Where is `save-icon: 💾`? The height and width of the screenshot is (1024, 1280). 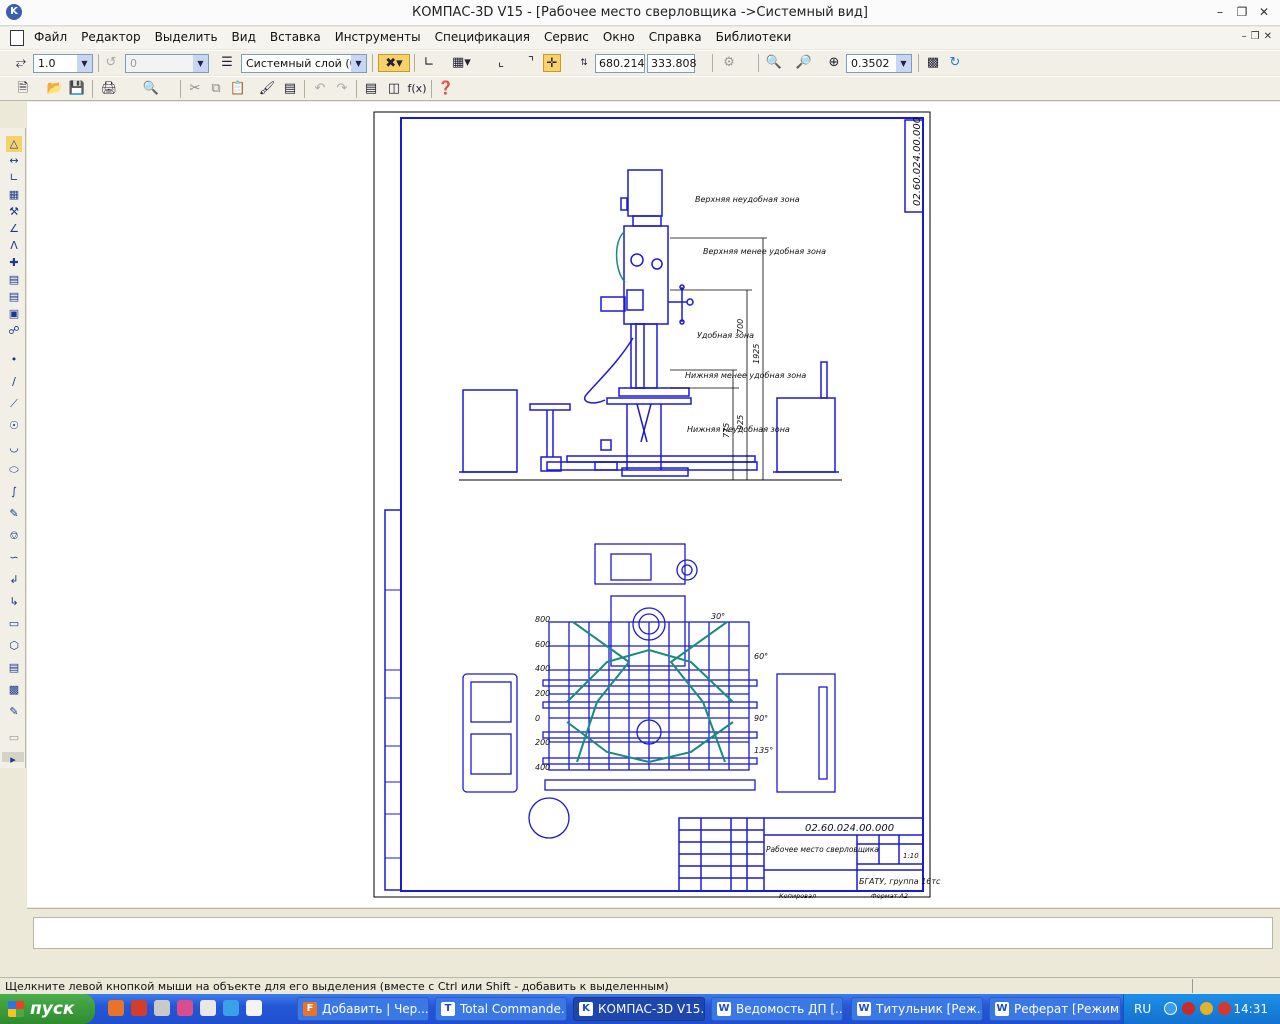
save-icon: 💾 is located at coordinates (77, 89).